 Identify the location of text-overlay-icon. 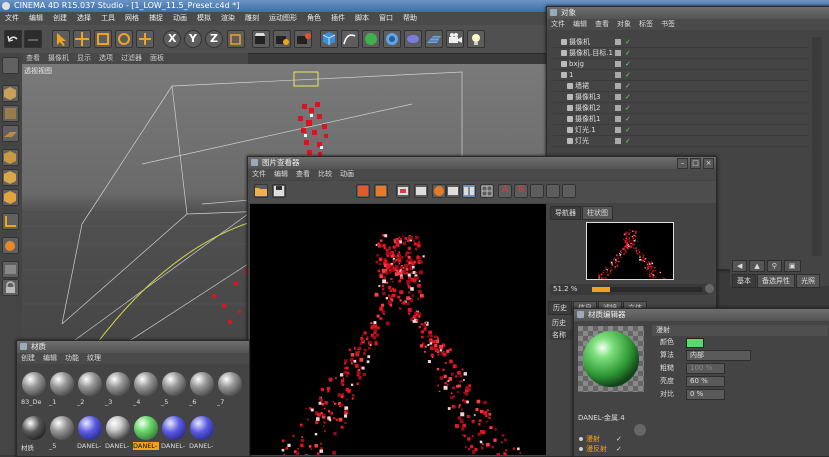
(569, 191).